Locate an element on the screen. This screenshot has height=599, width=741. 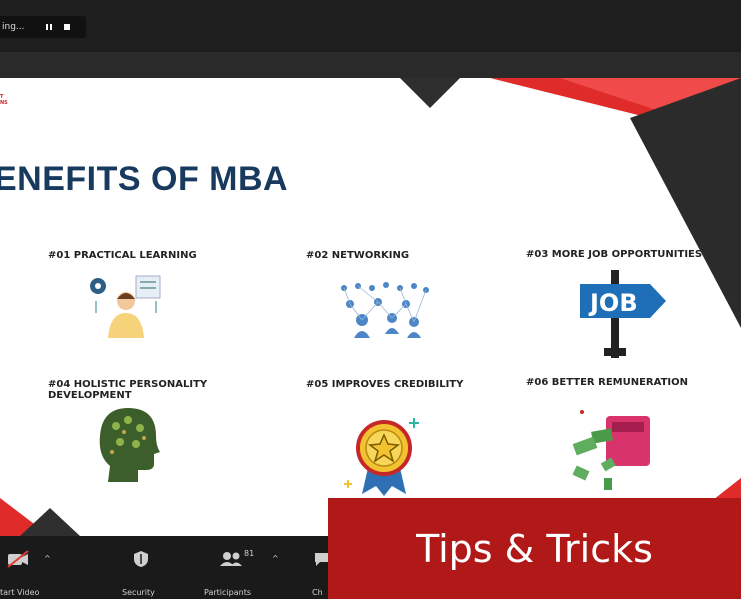
video-options-chevron-icon: ^ is located at coordinates (47, 558).